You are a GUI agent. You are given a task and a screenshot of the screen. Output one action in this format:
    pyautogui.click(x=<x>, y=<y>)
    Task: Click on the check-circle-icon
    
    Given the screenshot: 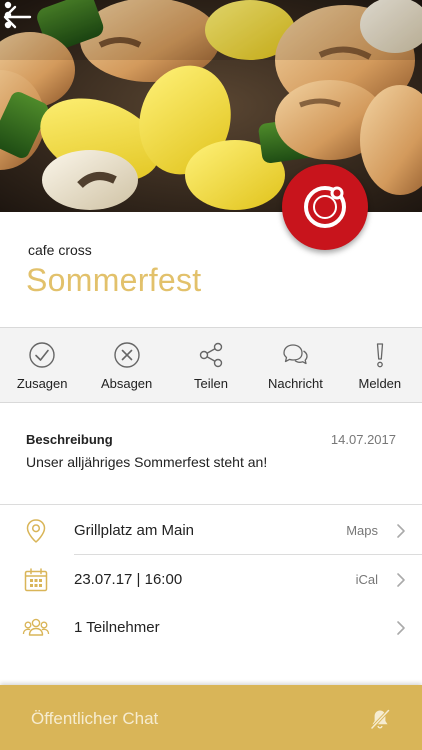 What is the action you would take?
    pyautogui.click(x=42, y=355)
    